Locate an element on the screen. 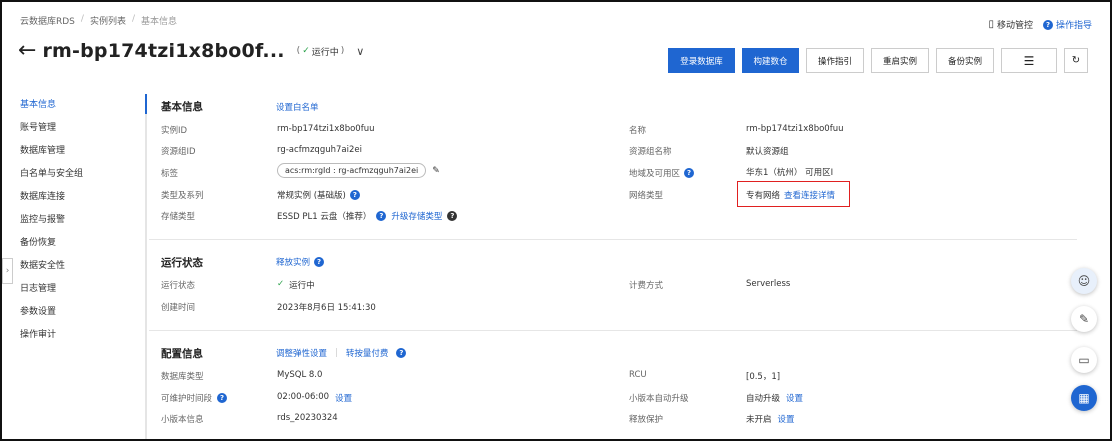 The height and width of the screenshot is (441, 1112). tag-chip: acs:rm:rgId : rg-acfmzqguh7ai2ei is located at coordinates (352, 170).